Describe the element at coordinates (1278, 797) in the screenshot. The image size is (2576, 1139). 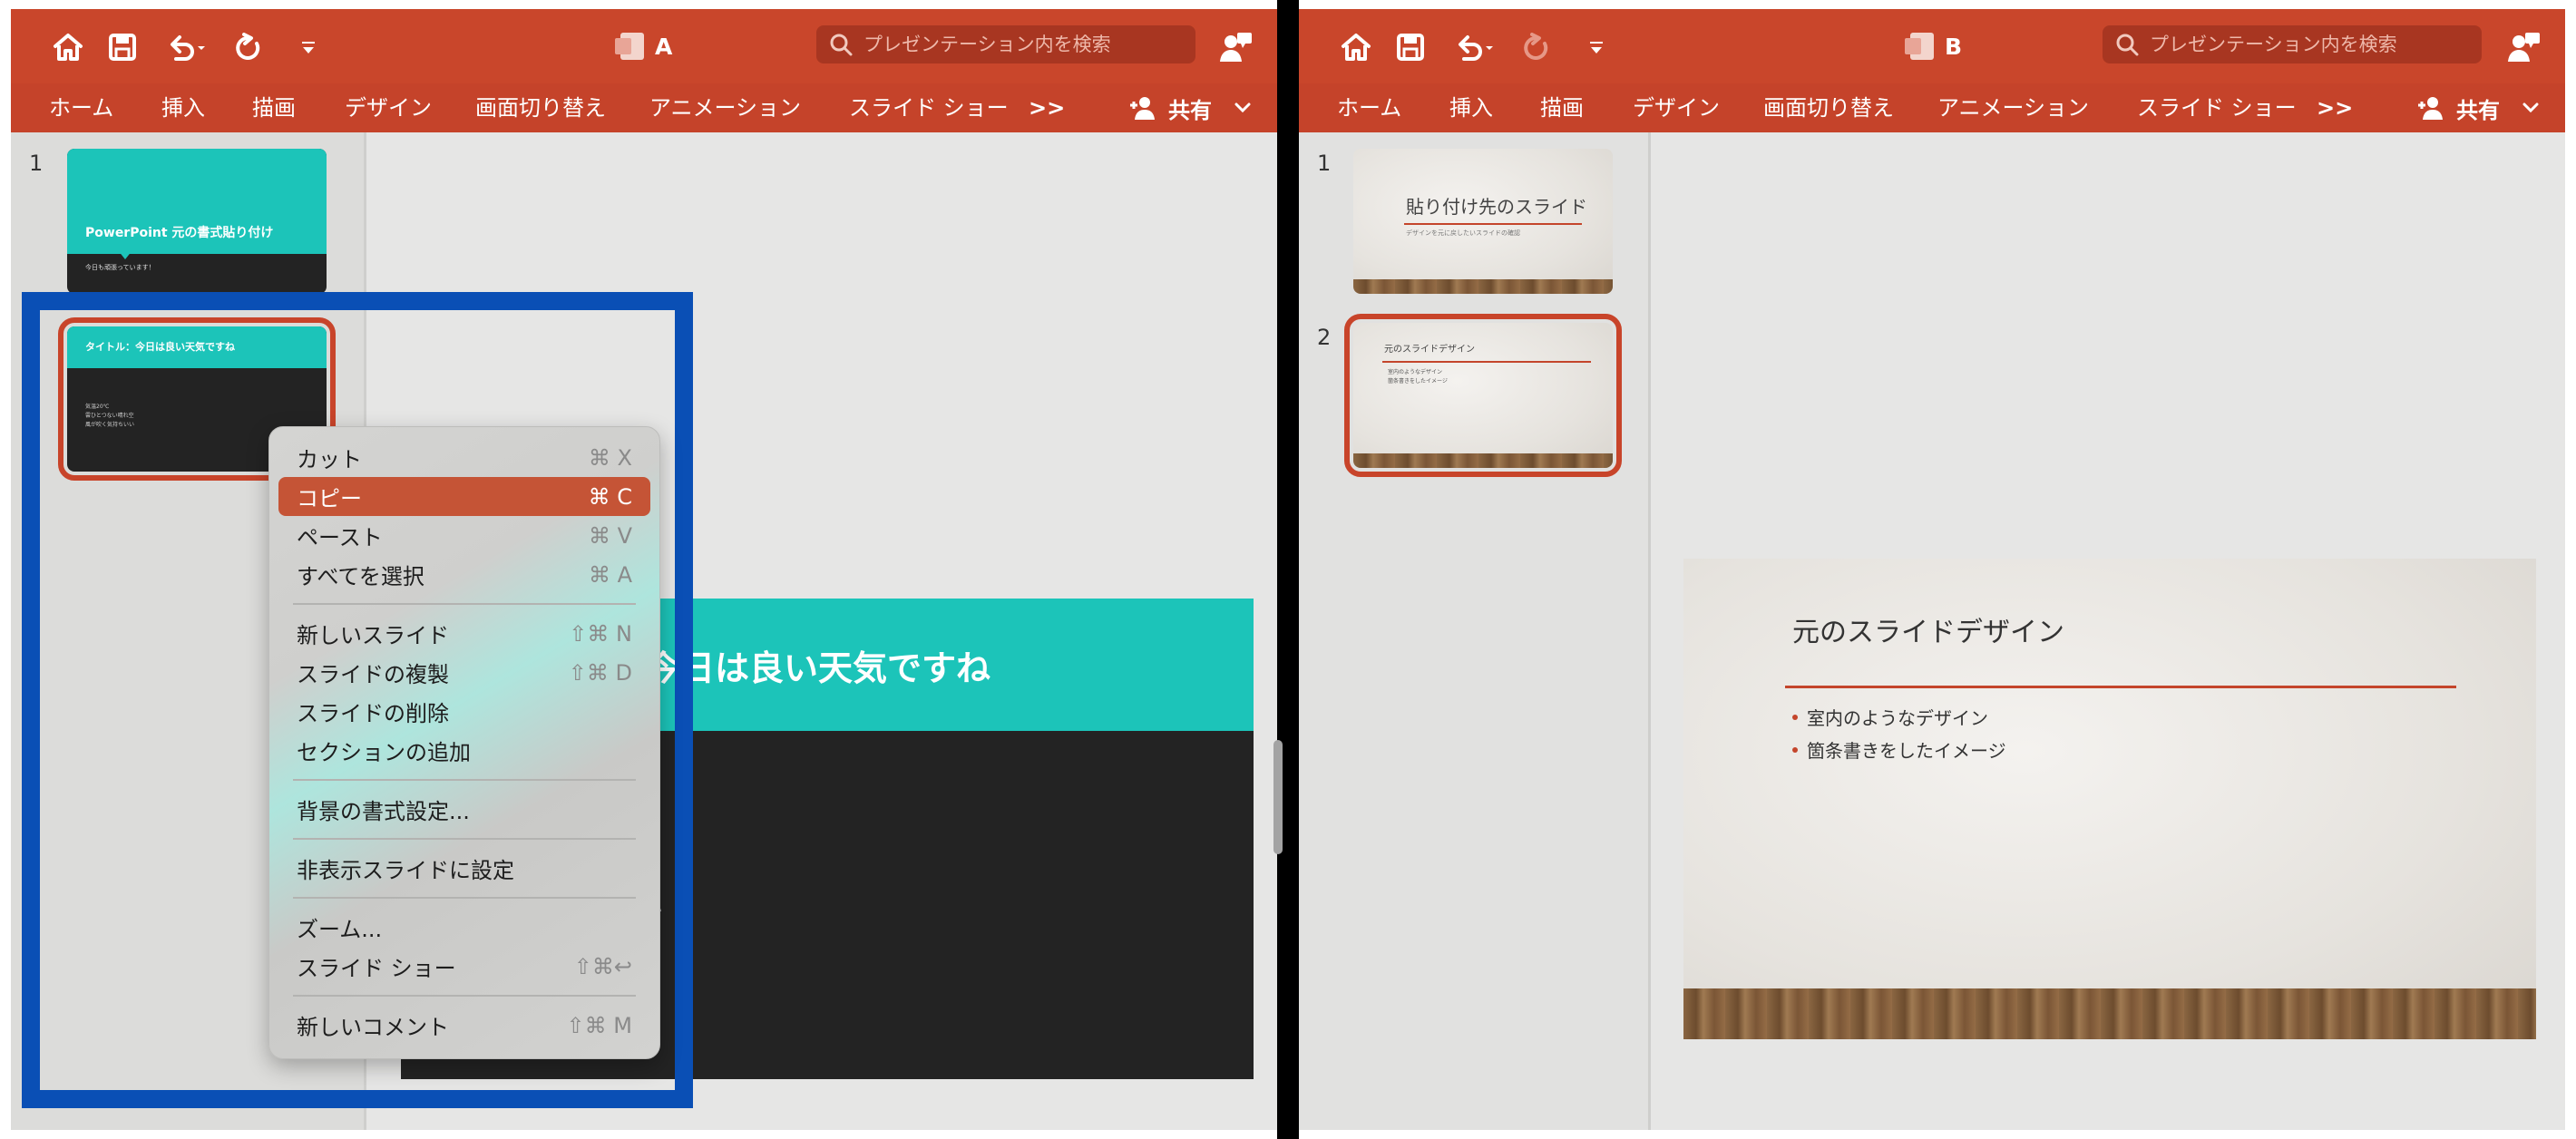
I see `scrollbar` at that location.